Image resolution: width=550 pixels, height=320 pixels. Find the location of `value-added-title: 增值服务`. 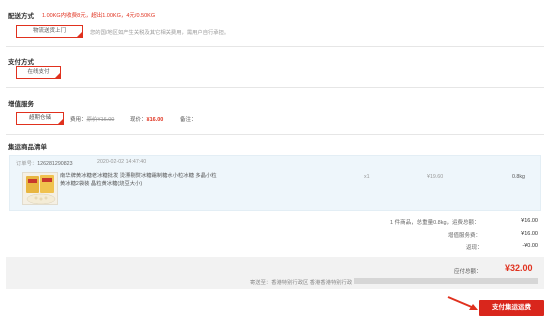

value-added-title: 增值服务 is located at coordinates (21, 104).